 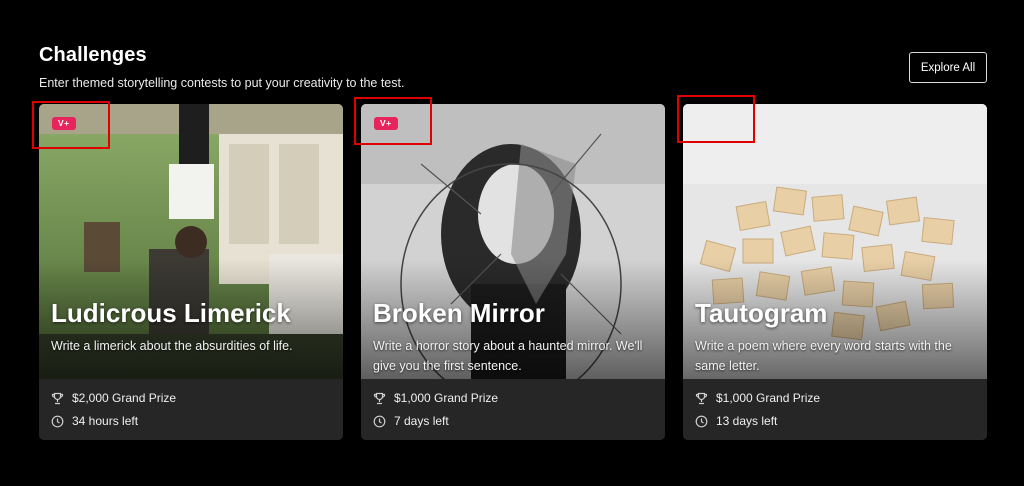 I want to click on section-title: Challenges, so click(x=93, y=55).